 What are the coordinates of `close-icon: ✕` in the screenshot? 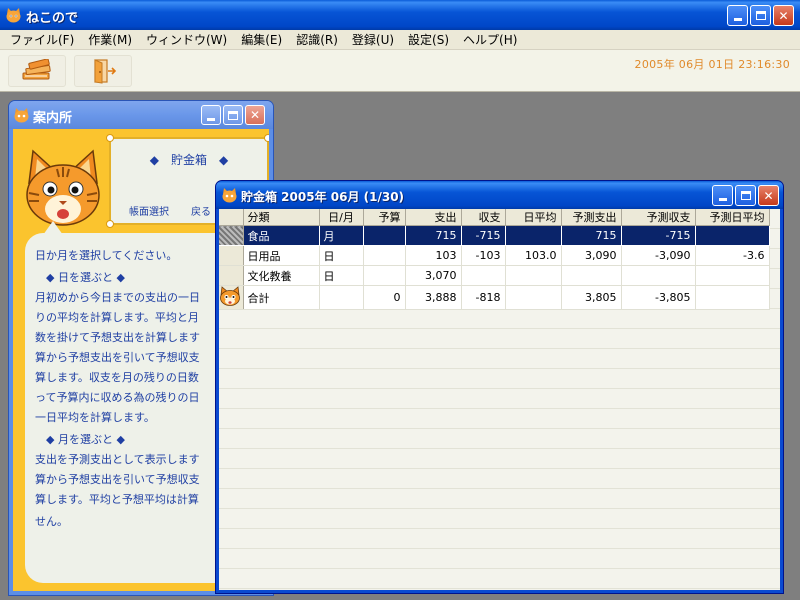 It's located at (768, 195).